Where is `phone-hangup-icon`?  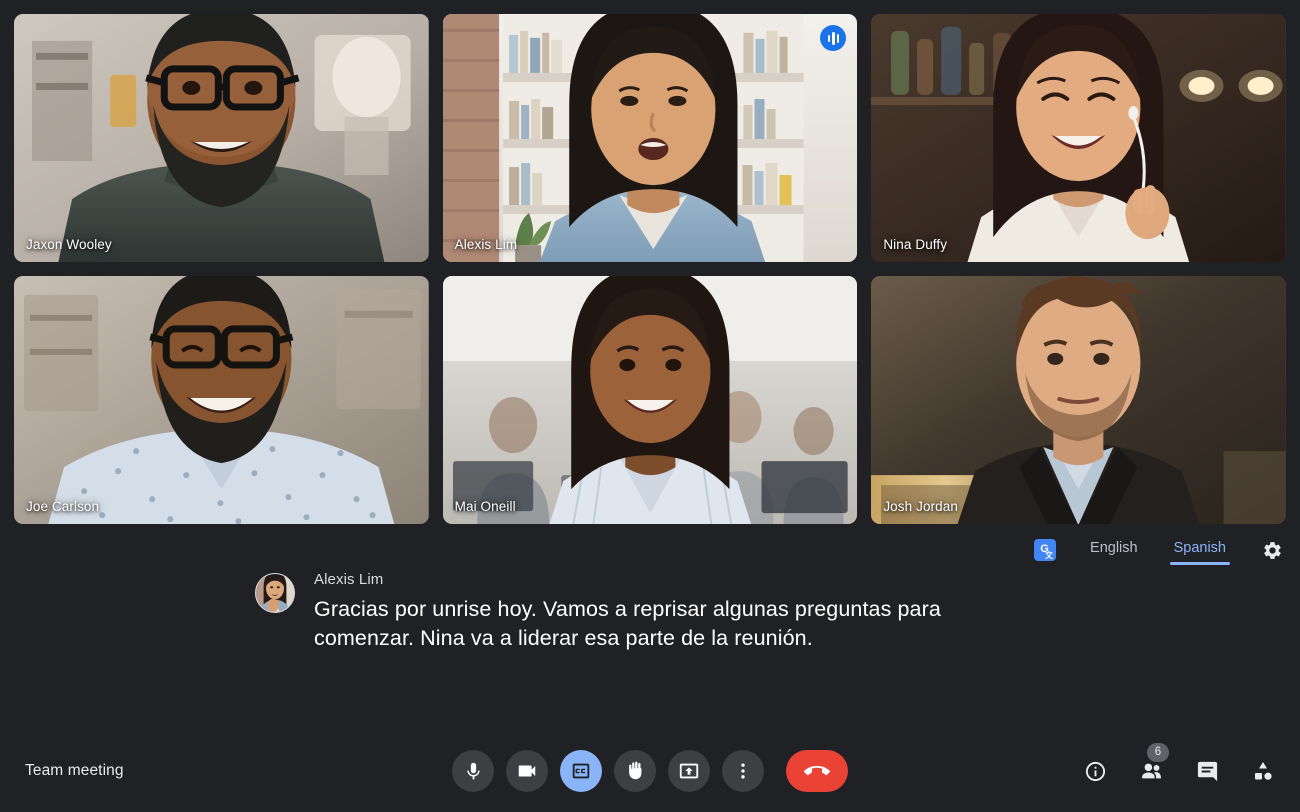
phone-hangup-icon is located at coordinates (817, 770).